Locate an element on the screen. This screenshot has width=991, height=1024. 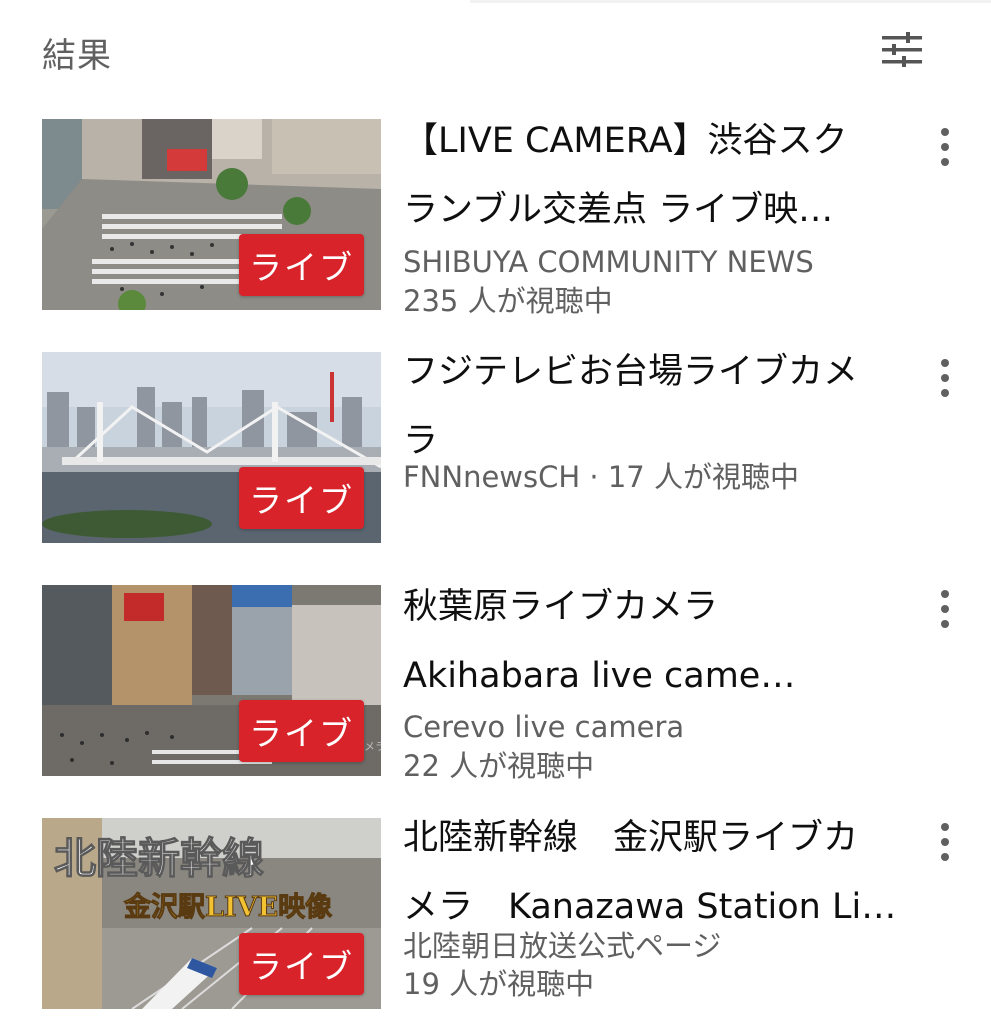
sliders-icon is located at coordinates (902, 49).